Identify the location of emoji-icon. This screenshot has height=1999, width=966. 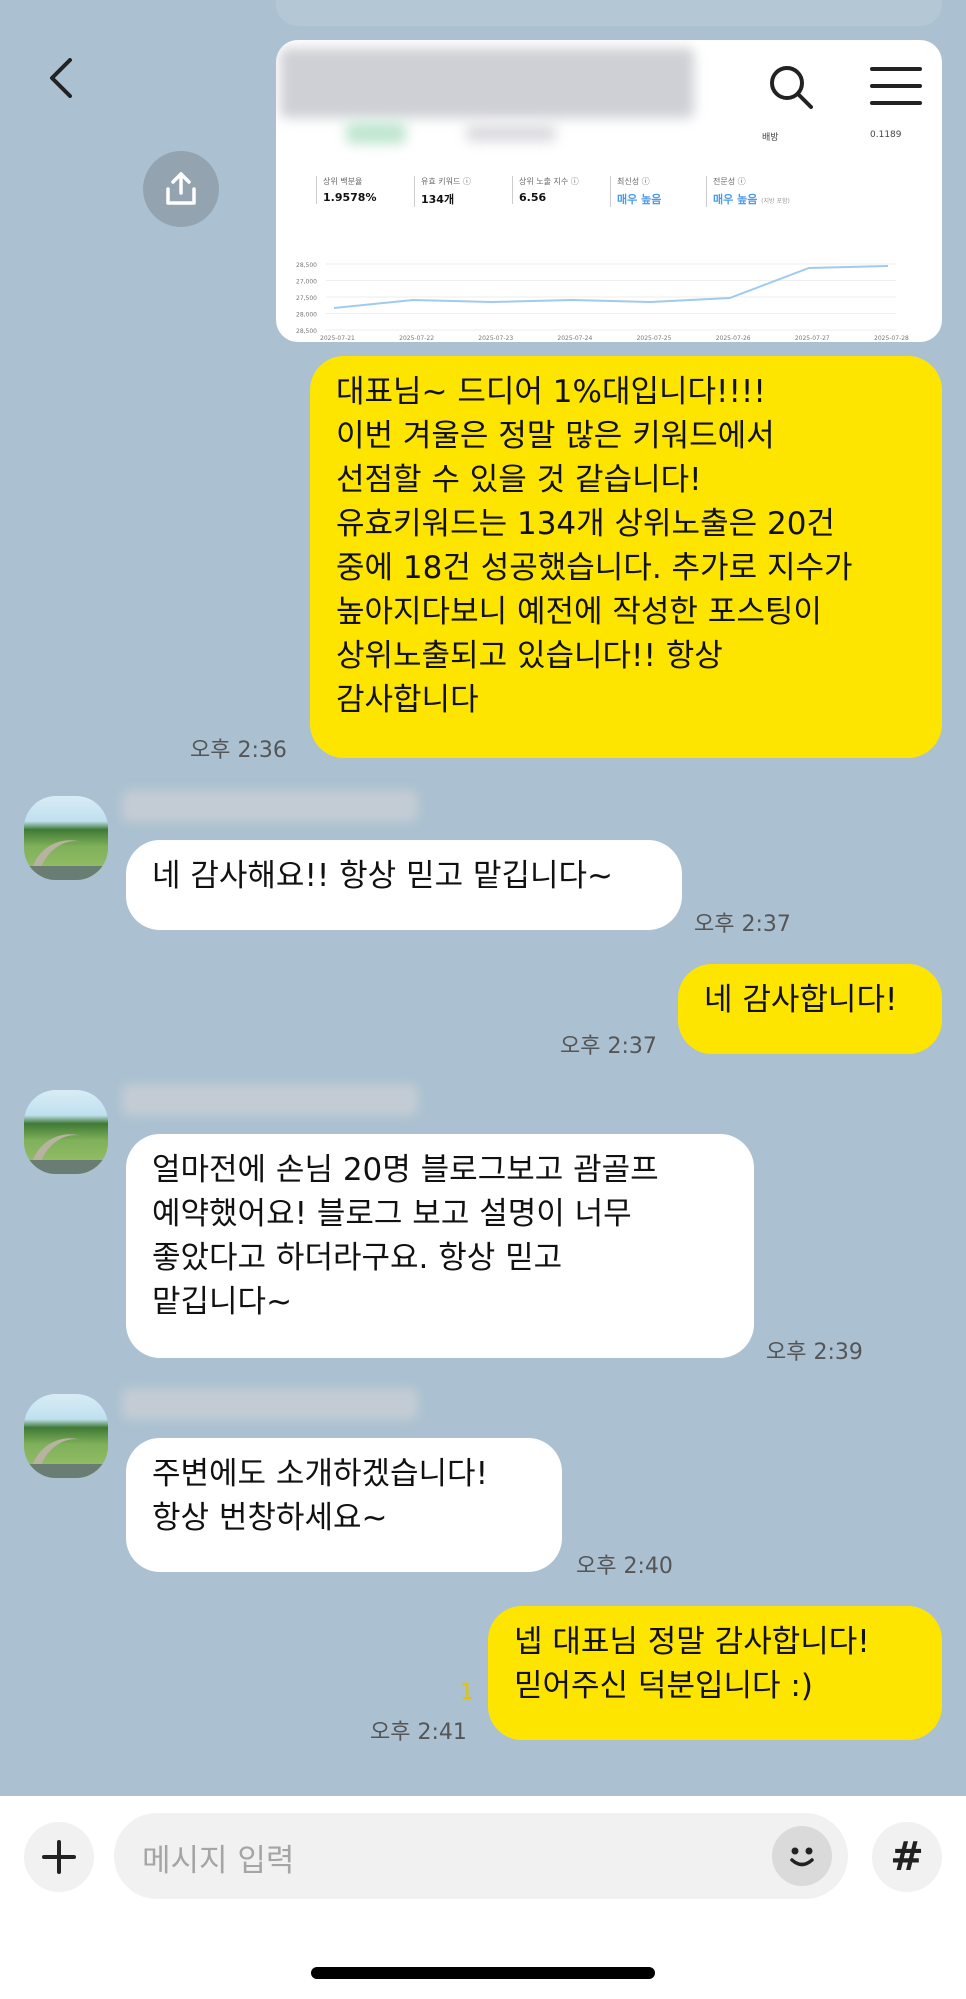
(802, 1857).